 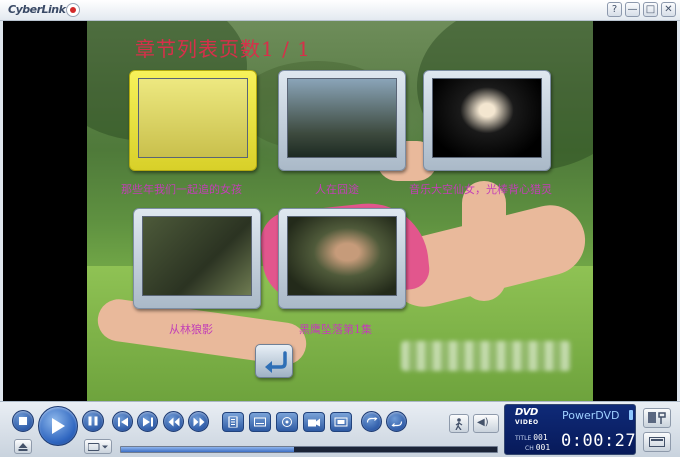 What do you see at coordinates (614, 9) in the screenshot?
I see `help-button: ?` at bounding box center [614, 9].